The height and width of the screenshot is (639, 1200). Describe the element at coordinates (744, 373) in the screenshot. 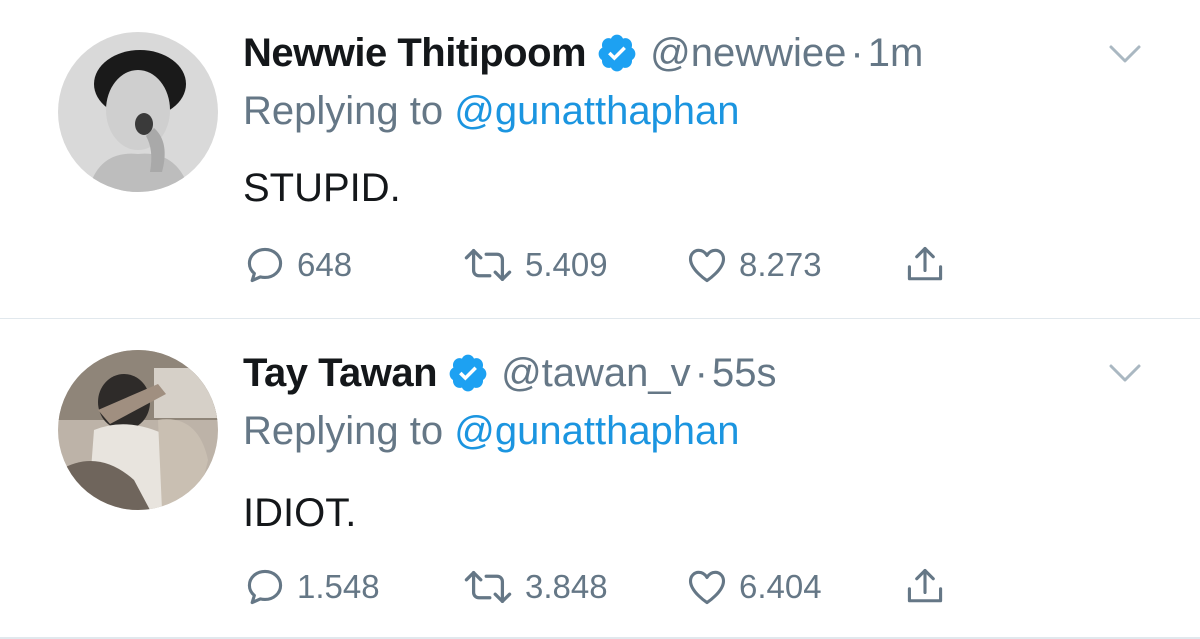

I see `timestamp: 55s` at that location.